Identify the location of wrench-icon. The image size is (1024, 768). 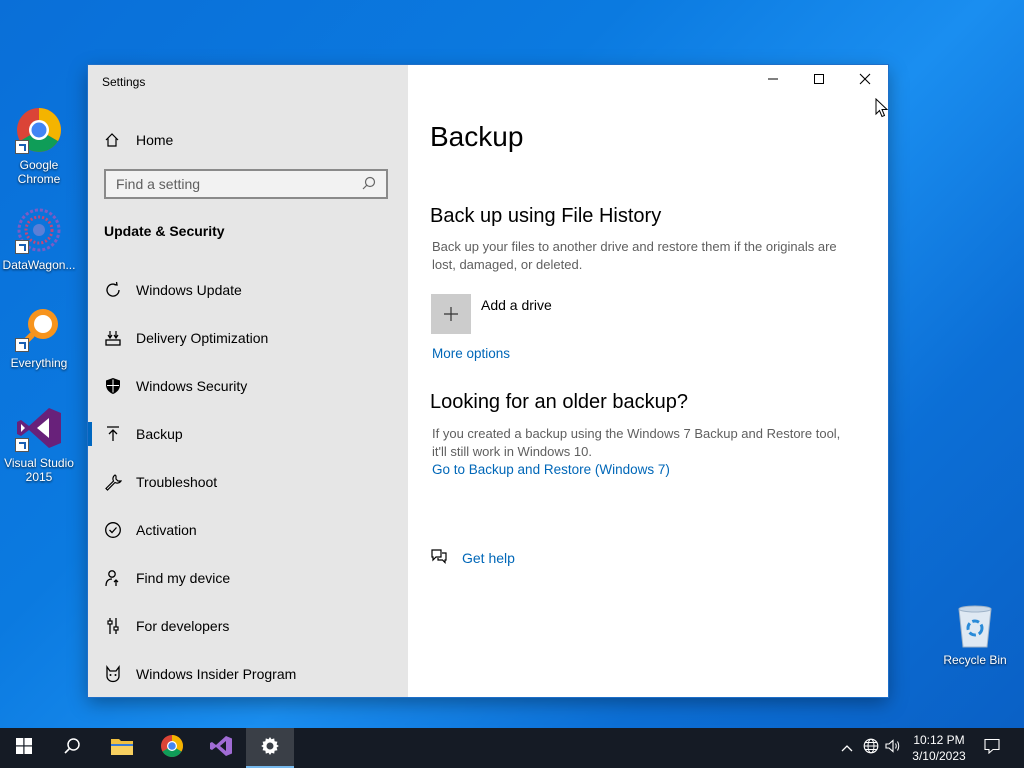
(113, 482).